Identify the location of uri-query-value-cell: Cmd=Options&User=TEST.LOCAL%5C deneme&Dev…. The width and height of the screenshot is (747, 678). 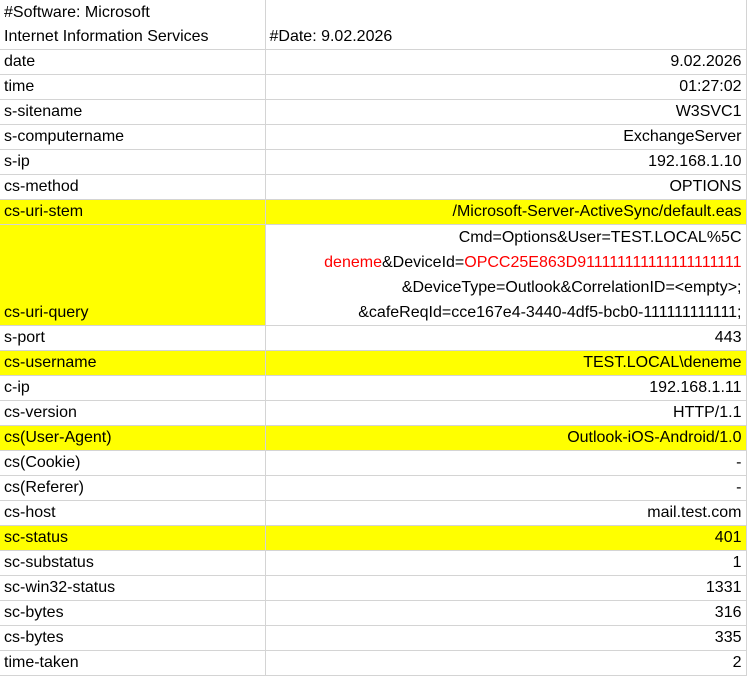
(506, 275).